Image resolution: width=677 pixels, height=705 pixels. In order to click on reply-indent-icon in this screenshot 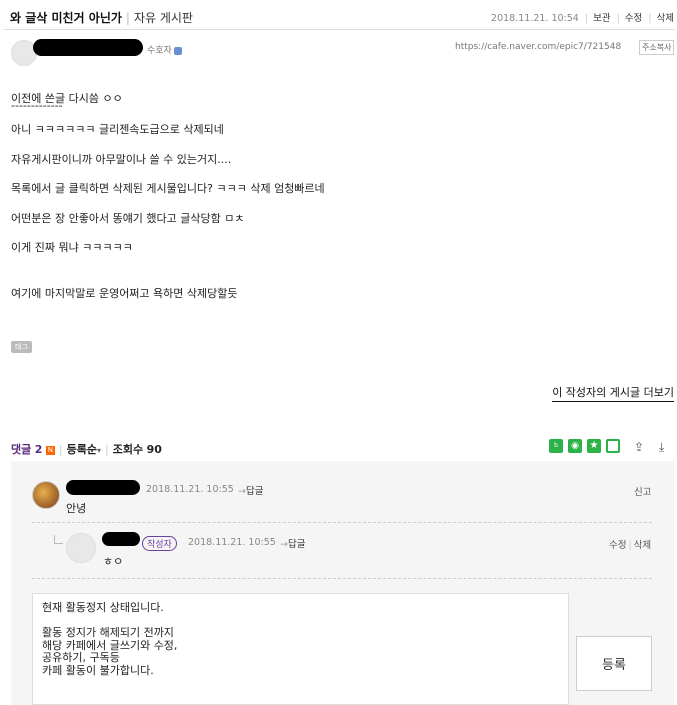, I will do `click(58, 539)`.